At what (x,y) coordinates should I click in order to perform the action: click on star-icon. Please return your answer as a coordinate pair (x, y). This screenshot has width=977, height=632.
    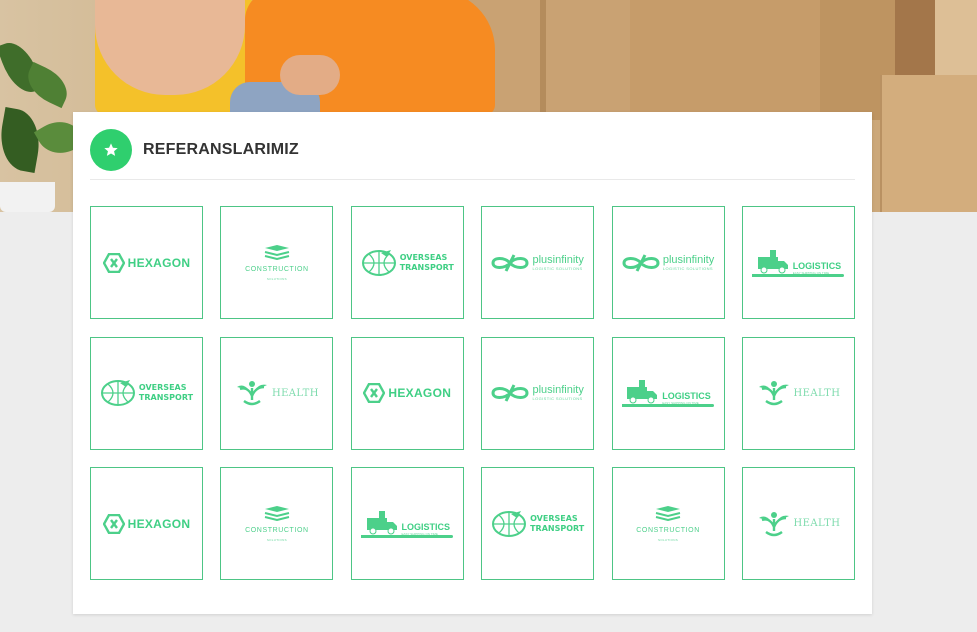
    Looking at the image, I should click on (111, 149).